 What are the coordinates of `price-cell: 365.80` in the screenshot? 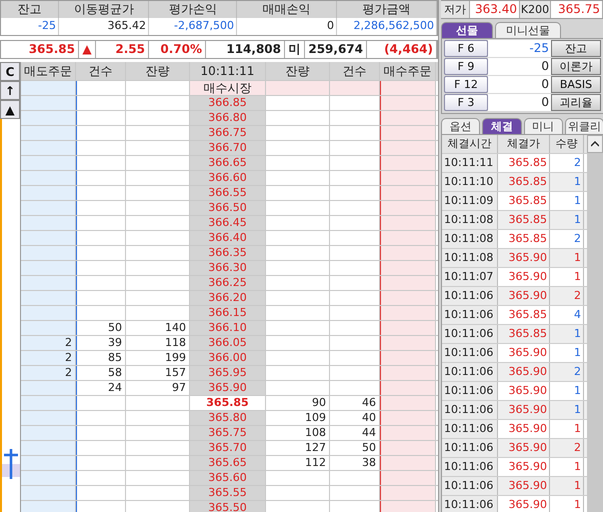 It's located at (228, 418).